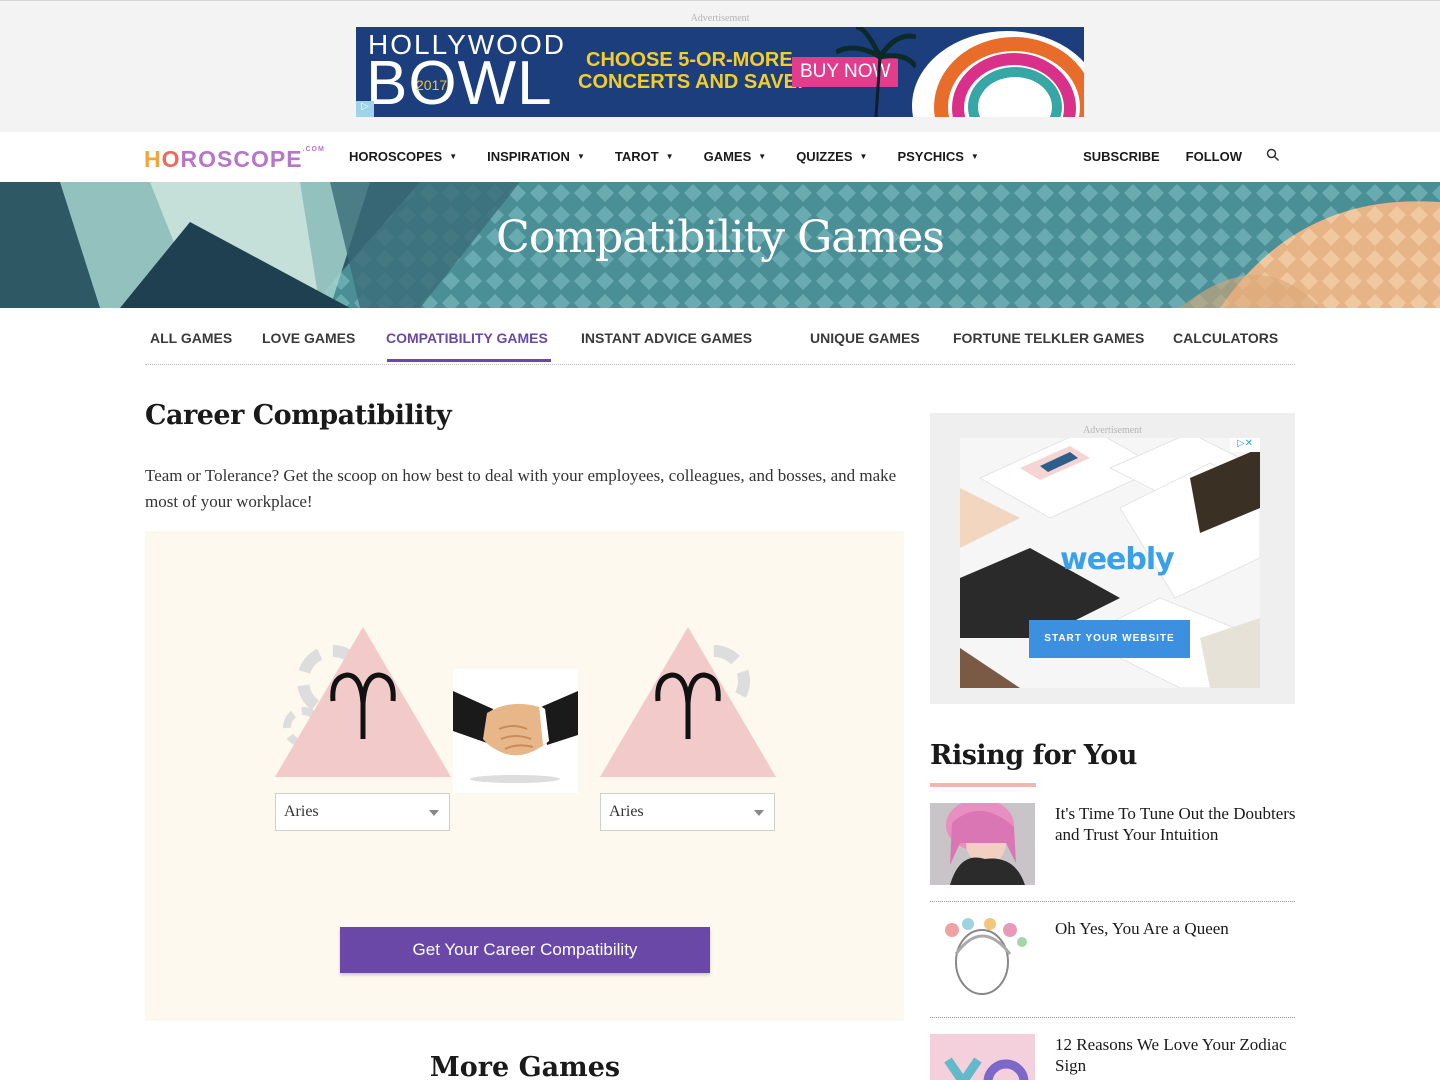 This screenshot has height=1080, width=1440. Describe the element at coordinates (687, 812) in the screenshot. I see `sign-select-right: Aries` at that location.